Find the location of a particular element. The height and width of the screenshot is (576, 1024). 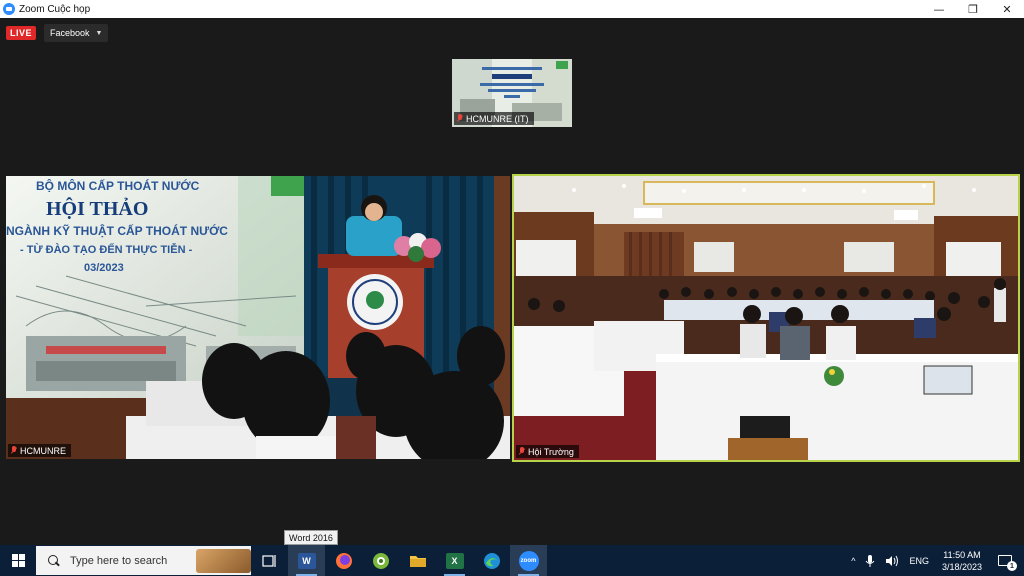

taskbar-clock: 11:50 AM 3/18/2023 is located at coordinates (962, 561).